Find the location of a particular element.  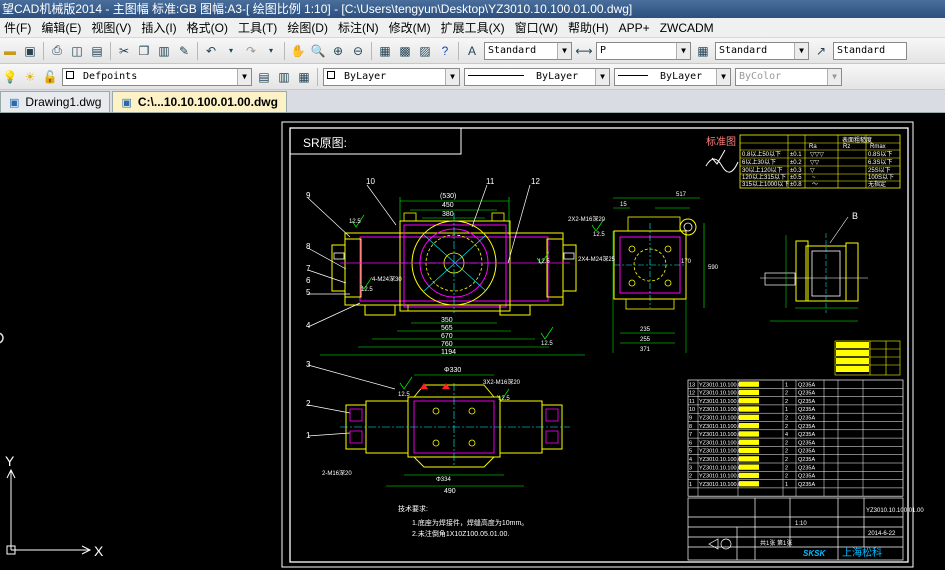

roughness-cell: 0.8以上50以下 is located at coordinates (761, 154).